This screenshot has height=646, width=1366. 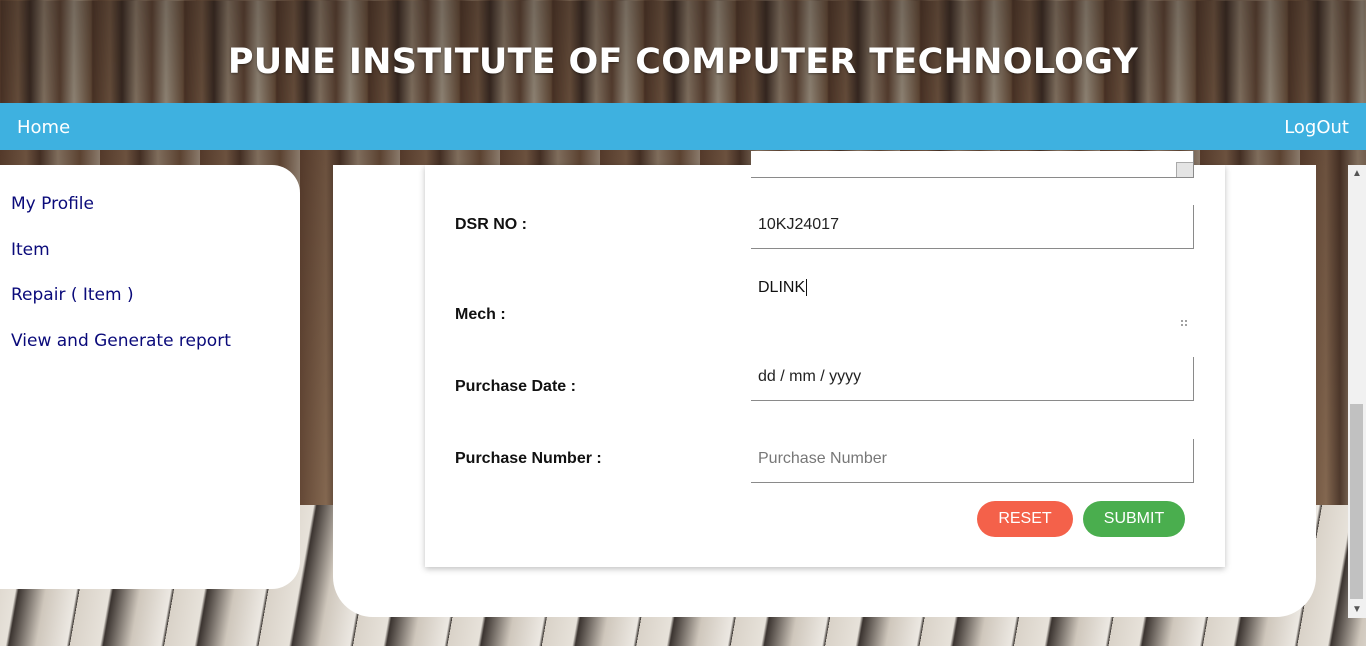 What do you see at coordinates (43, 127) in the screenshot?
I see `nav-home-link: Home` at bounding box center [43, 127].